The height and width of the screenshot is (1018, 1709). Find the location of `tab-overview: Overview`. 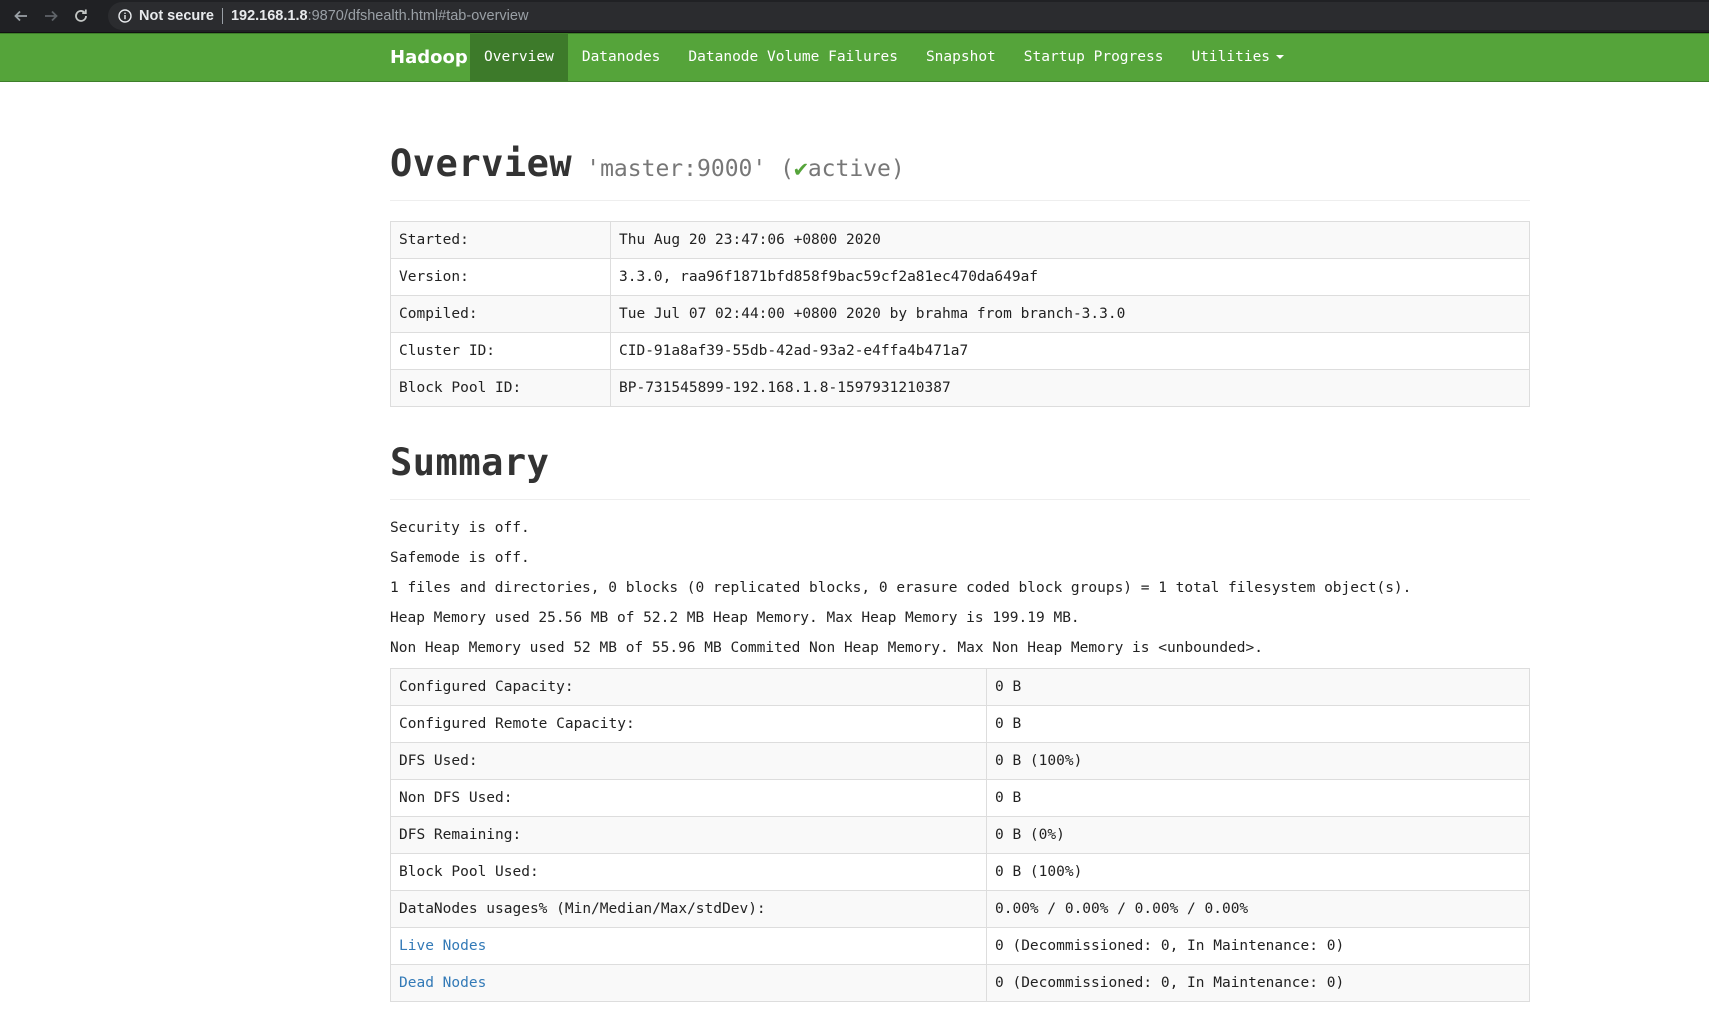

tab-overview: Overview is located at coordinates (519, 57).